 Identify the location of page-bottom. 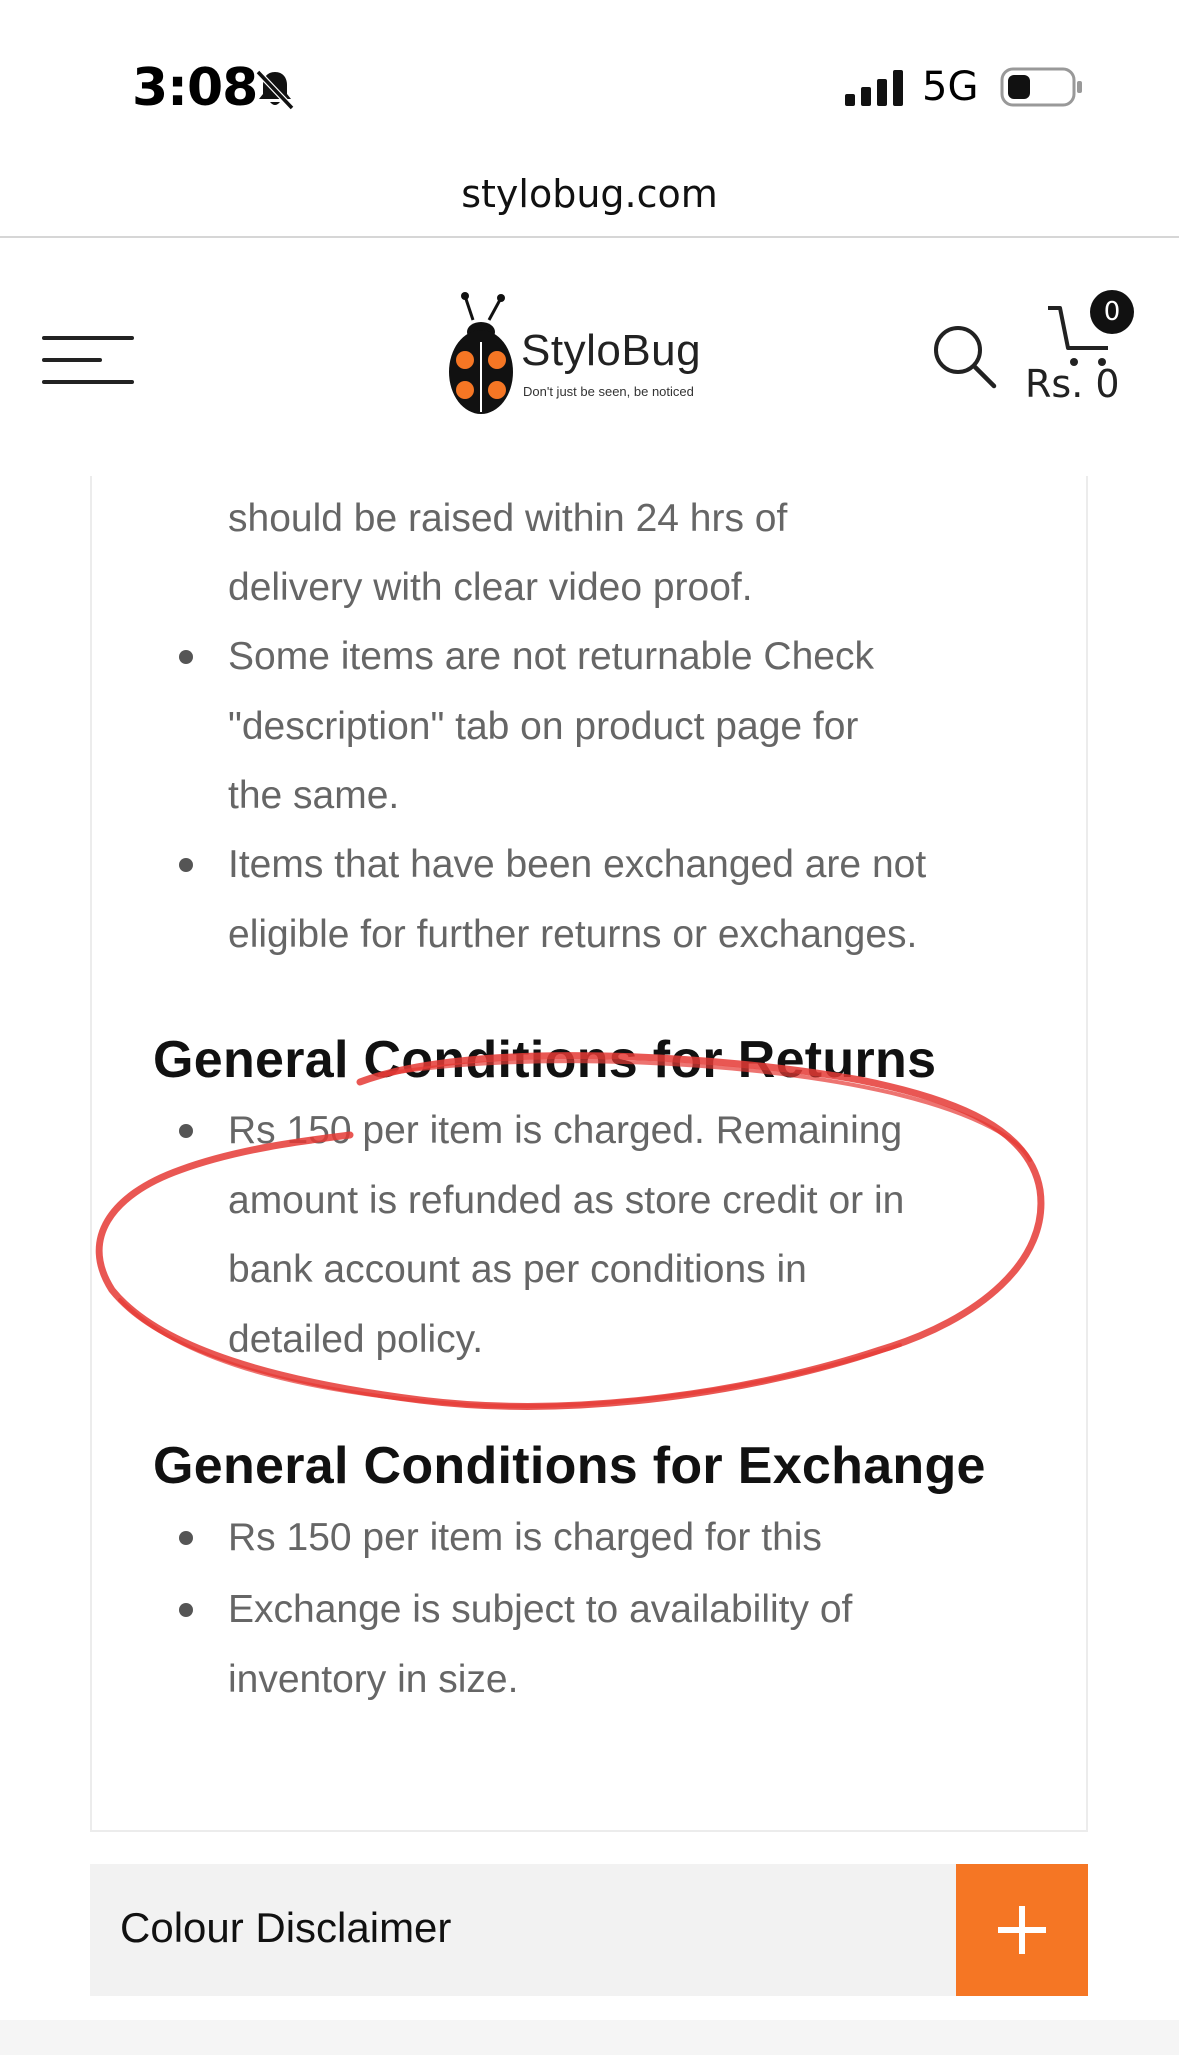
(589, 2037).